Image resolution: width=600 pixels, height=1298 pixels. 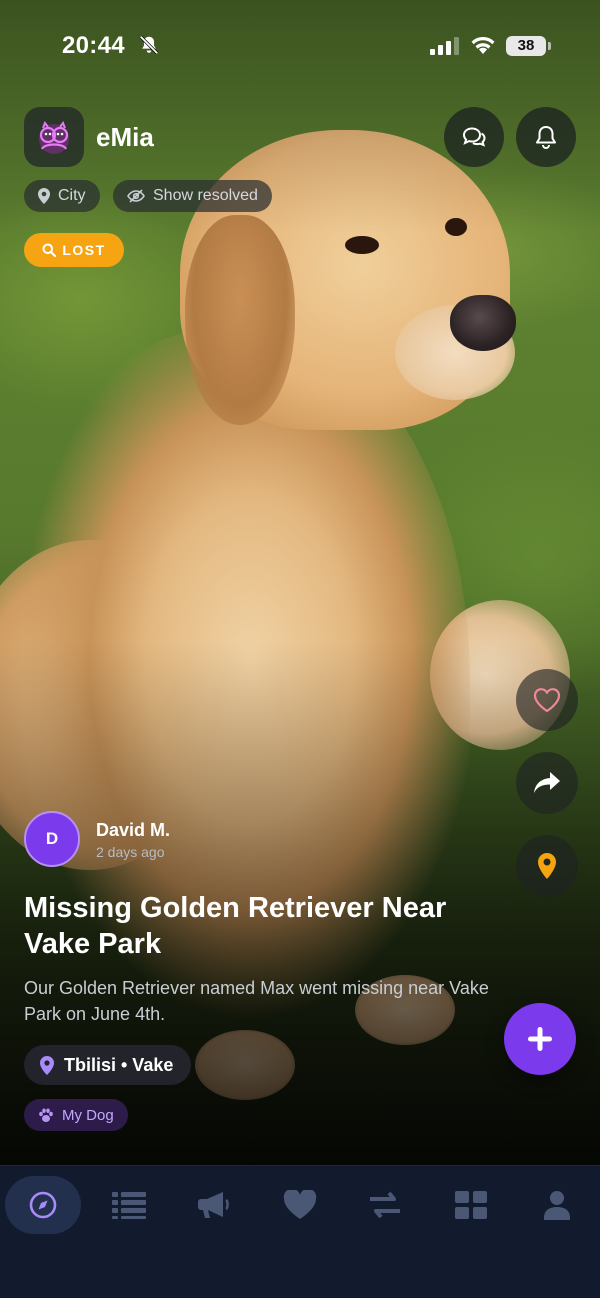 I want to click on create-post-button, so click(x=540, y=1039).